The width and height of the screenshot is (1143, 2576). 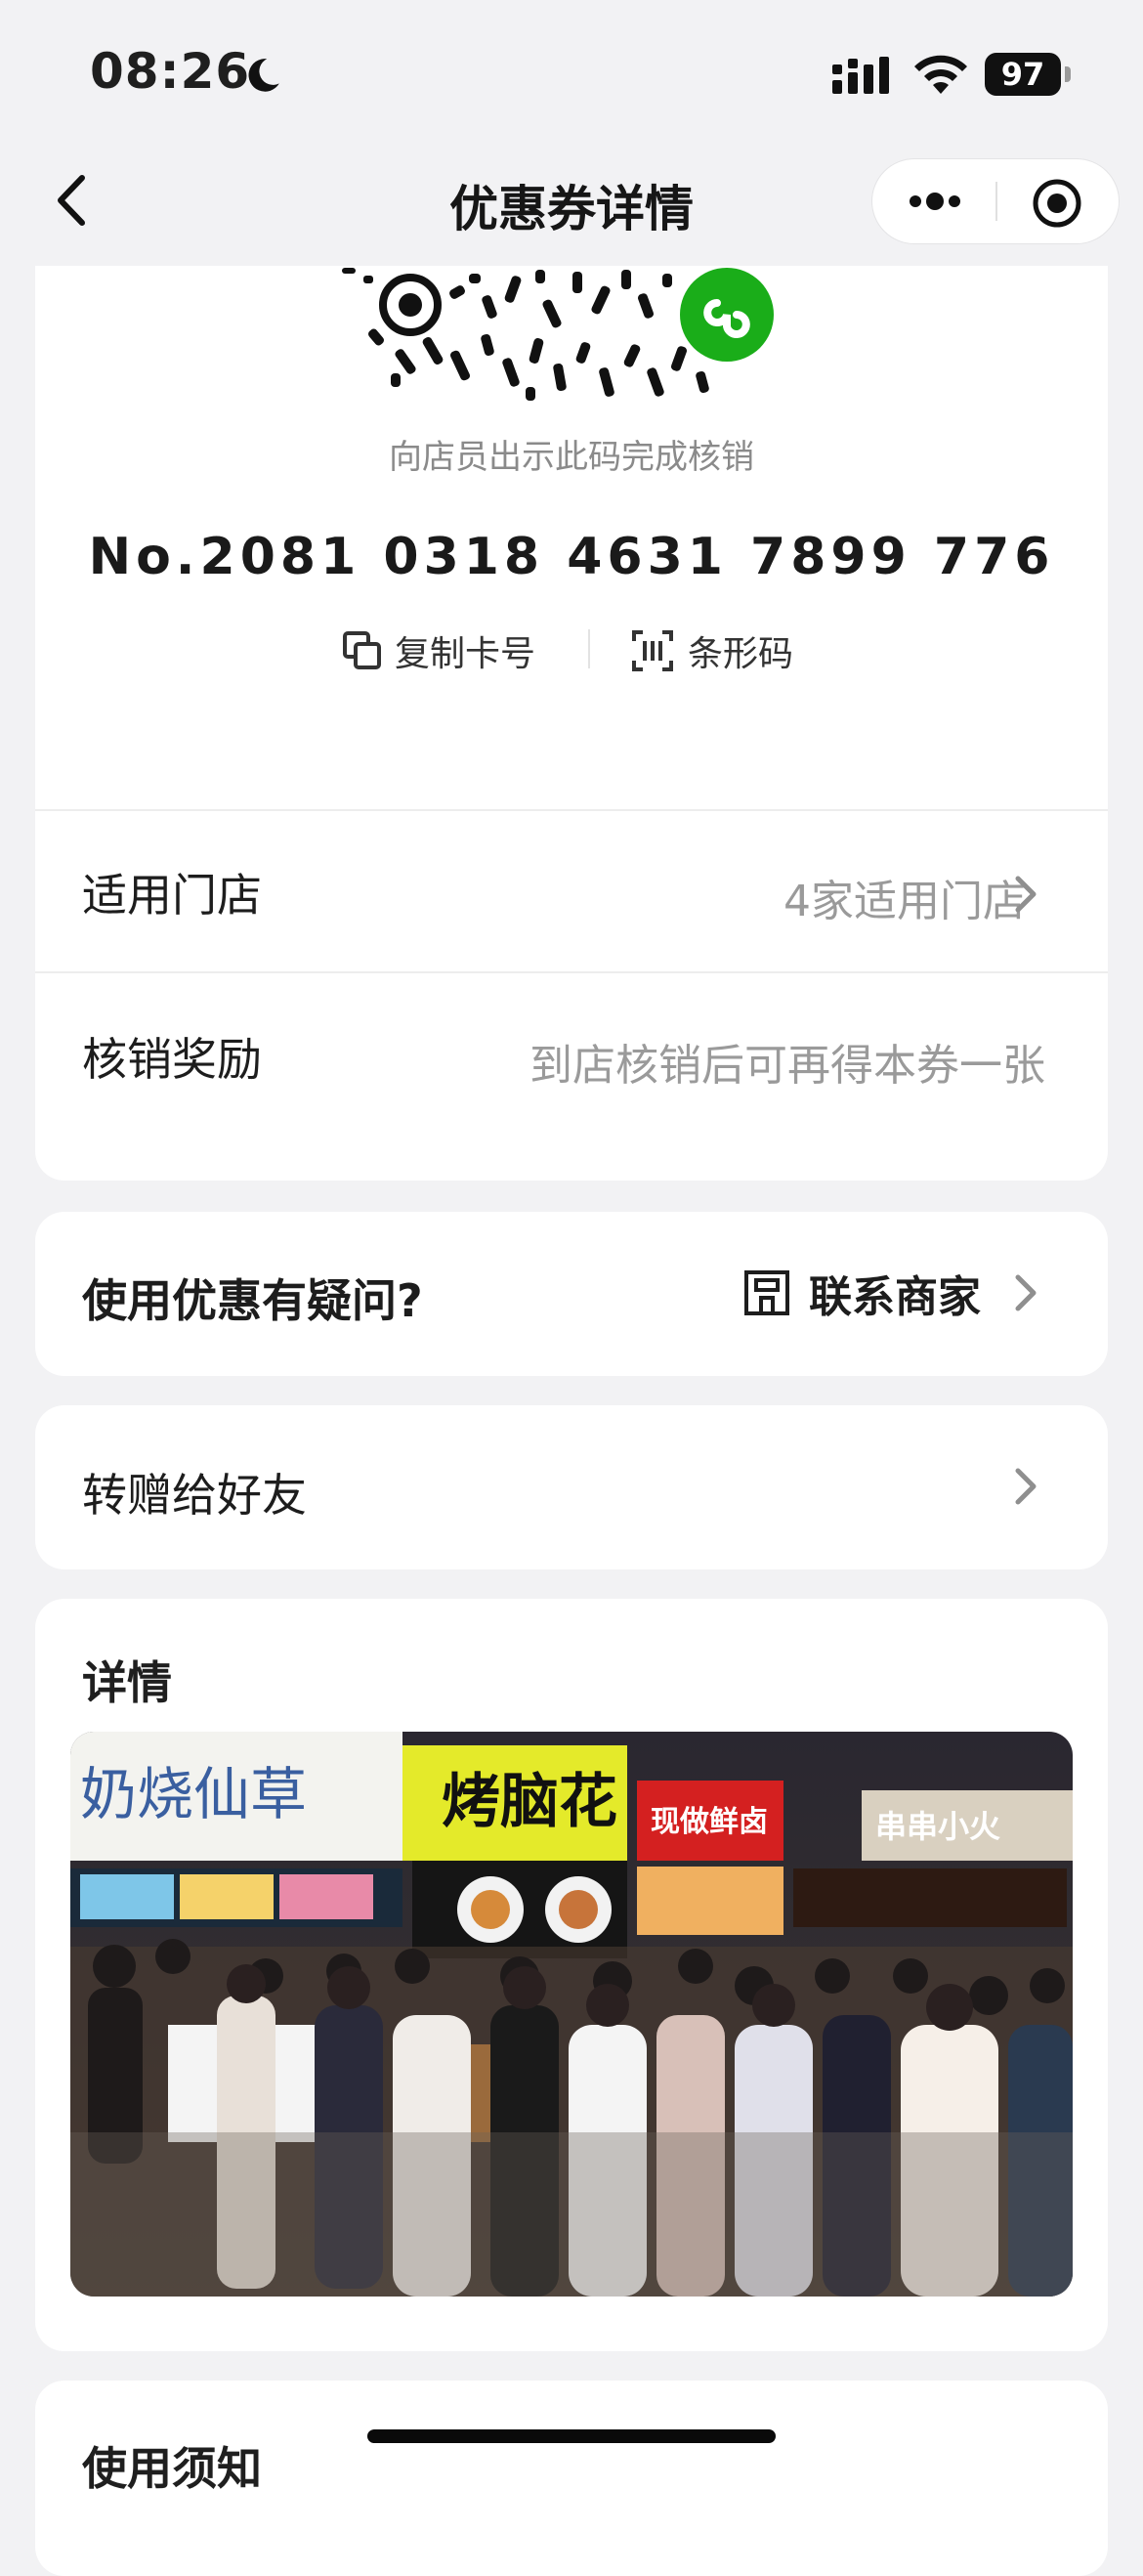 What do you see at coordinates (193, 1794) in the screenshot?
I see `sign-text-1: 奶烧仙草` at bounding box center [193, 1794].